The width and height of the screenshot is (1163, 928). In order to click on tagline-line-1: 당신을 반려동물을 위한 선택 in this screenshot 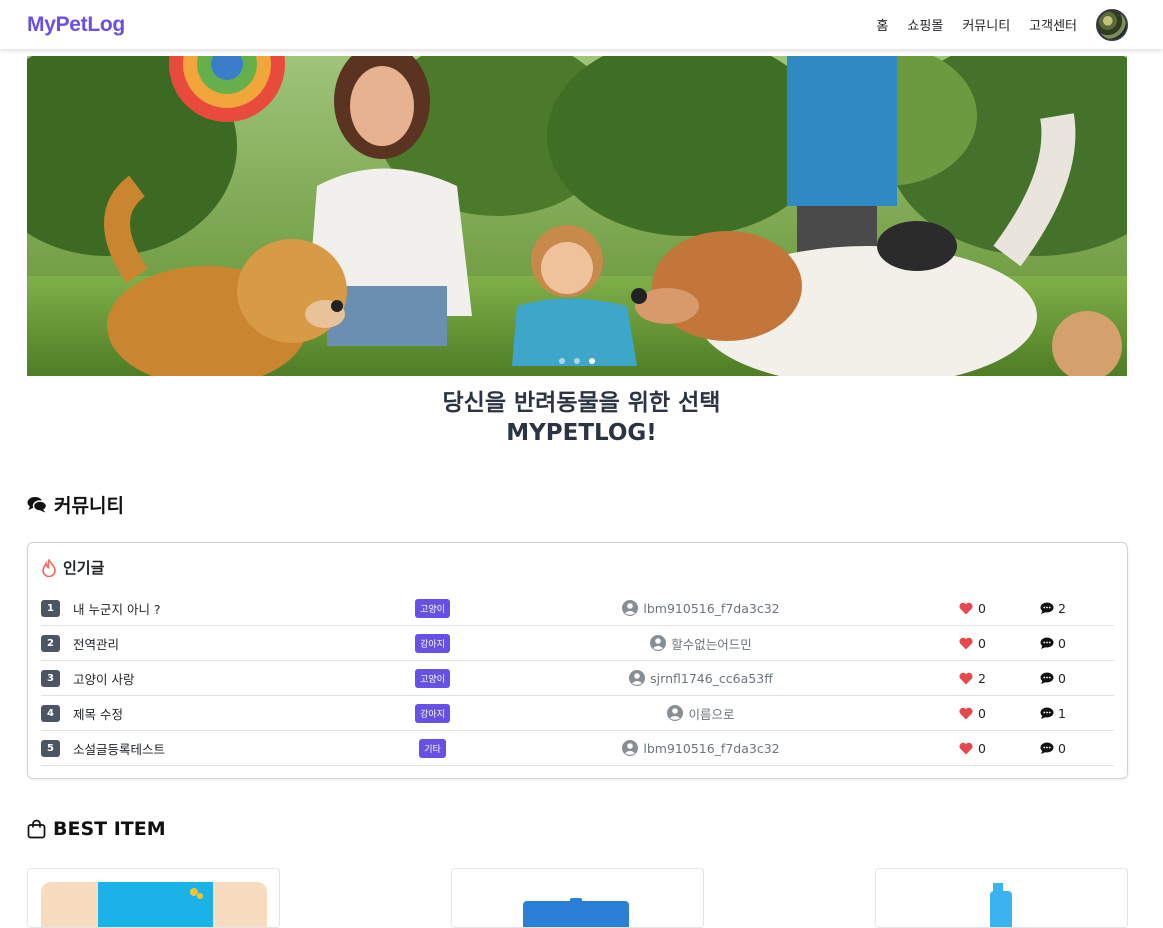, I will do `click(581, 403)`.